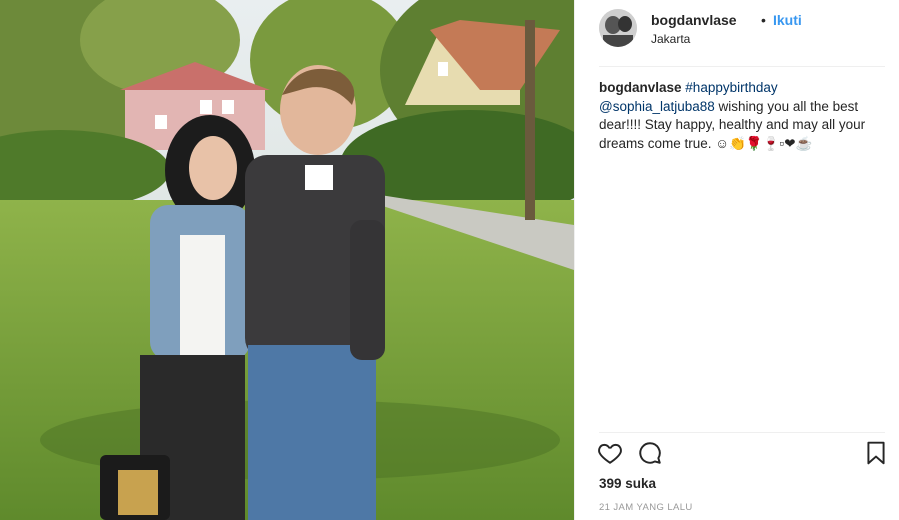  I want to click on caption-hashtag: #happybirthday, so click(731, 87).